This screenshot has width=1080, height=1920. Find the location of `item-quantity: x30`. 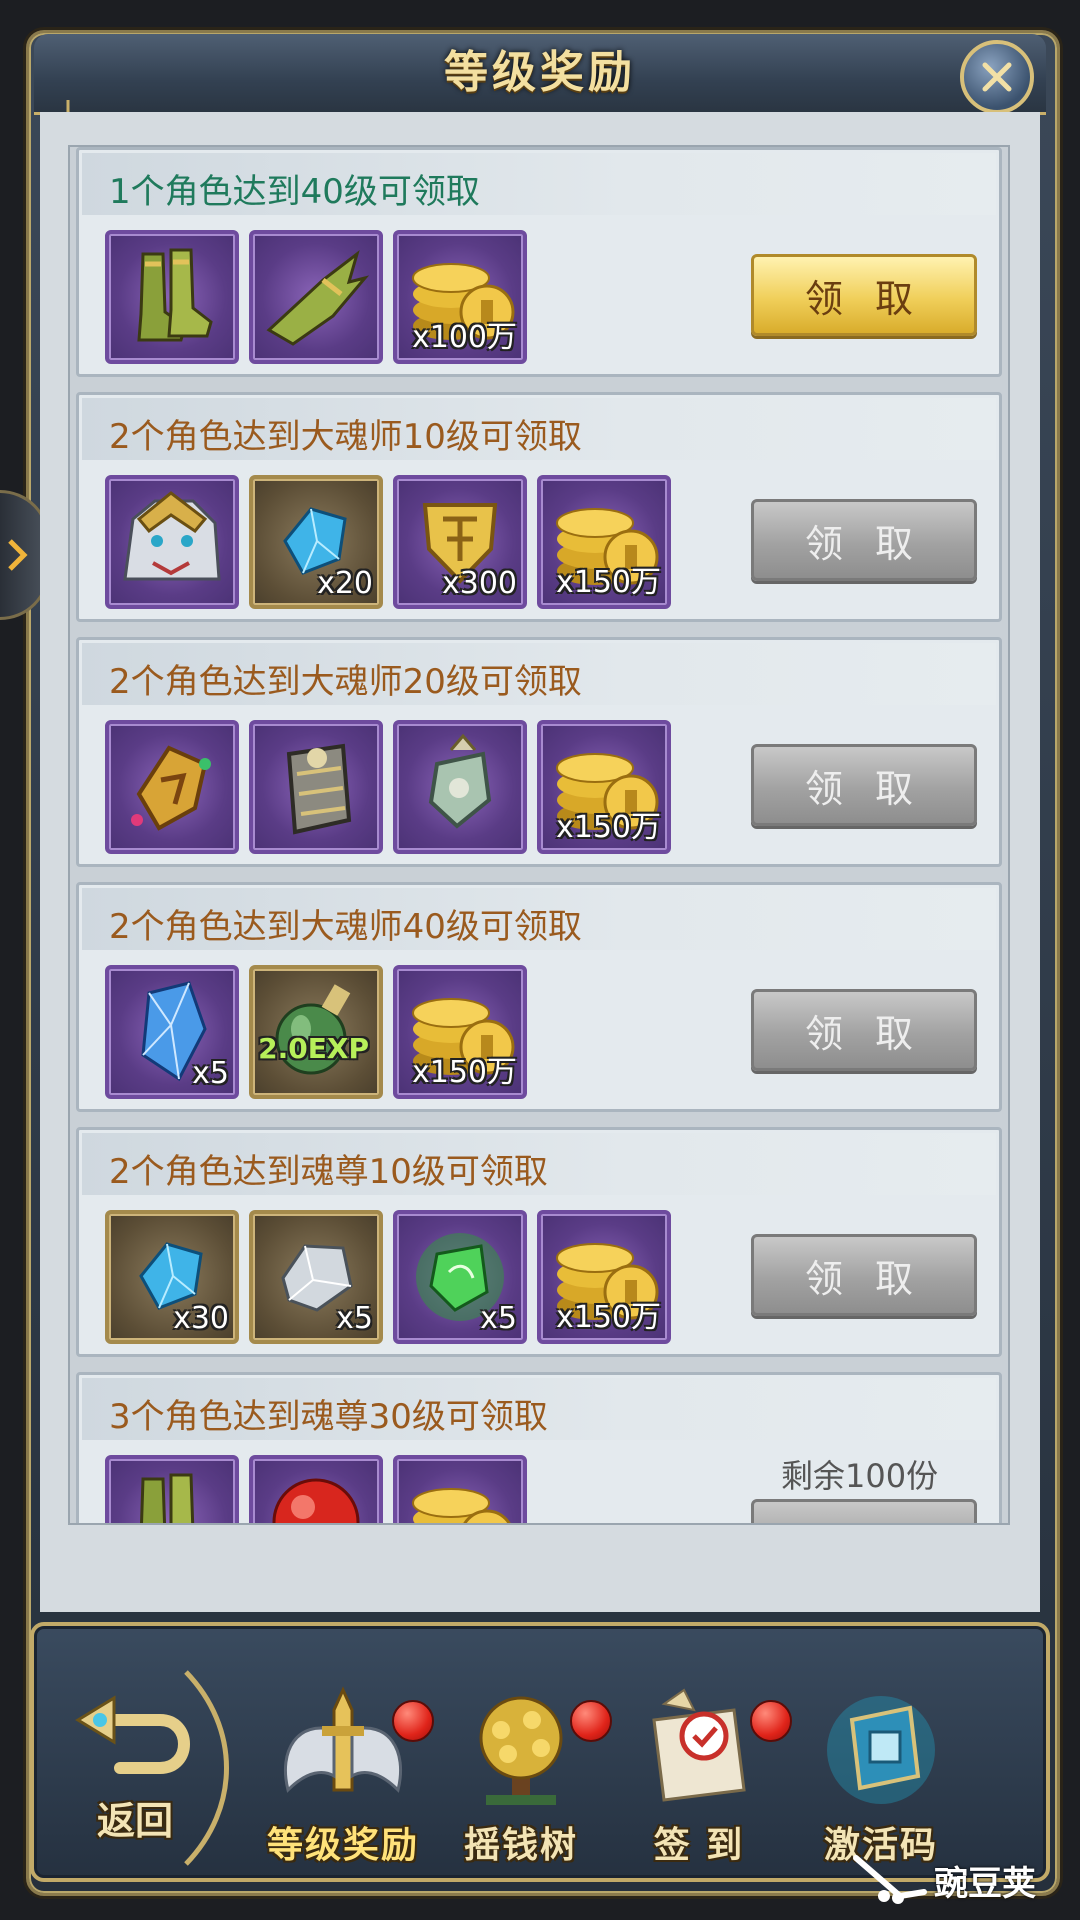

item-quantity: x30 is located at coordinates (201, 1318).